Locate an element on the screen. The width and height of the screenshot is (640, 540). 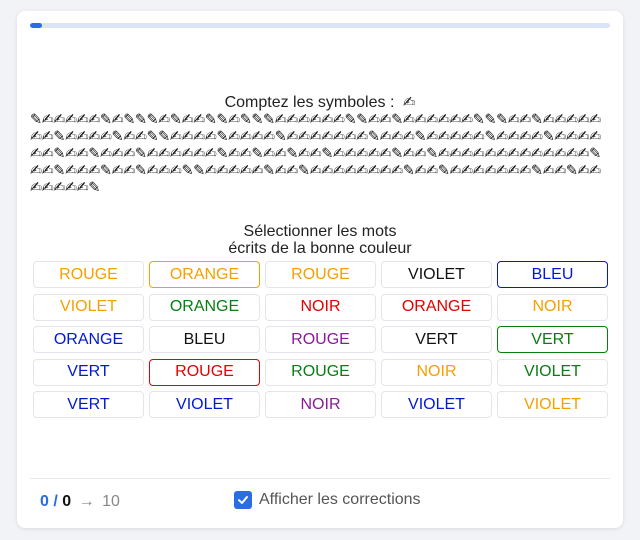
words-instruction-line1: Sélectionner les mots is located at coordinates (320, 231).